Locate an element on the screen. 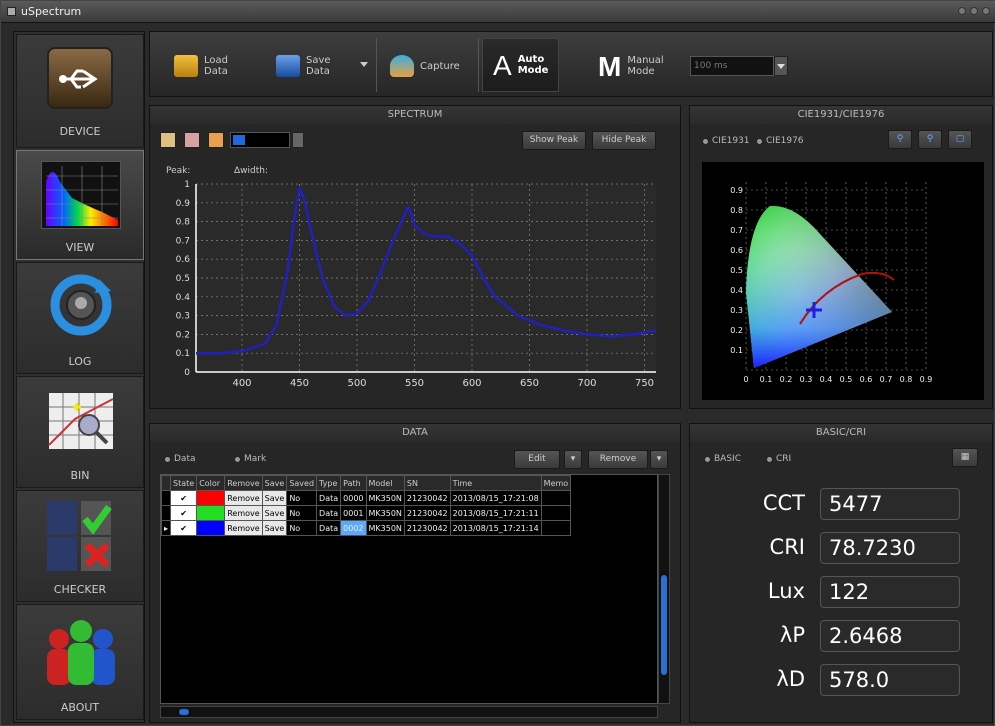 This screenshot has width=995, height=726. data-radio: Data is located at coordinates (180, 459).